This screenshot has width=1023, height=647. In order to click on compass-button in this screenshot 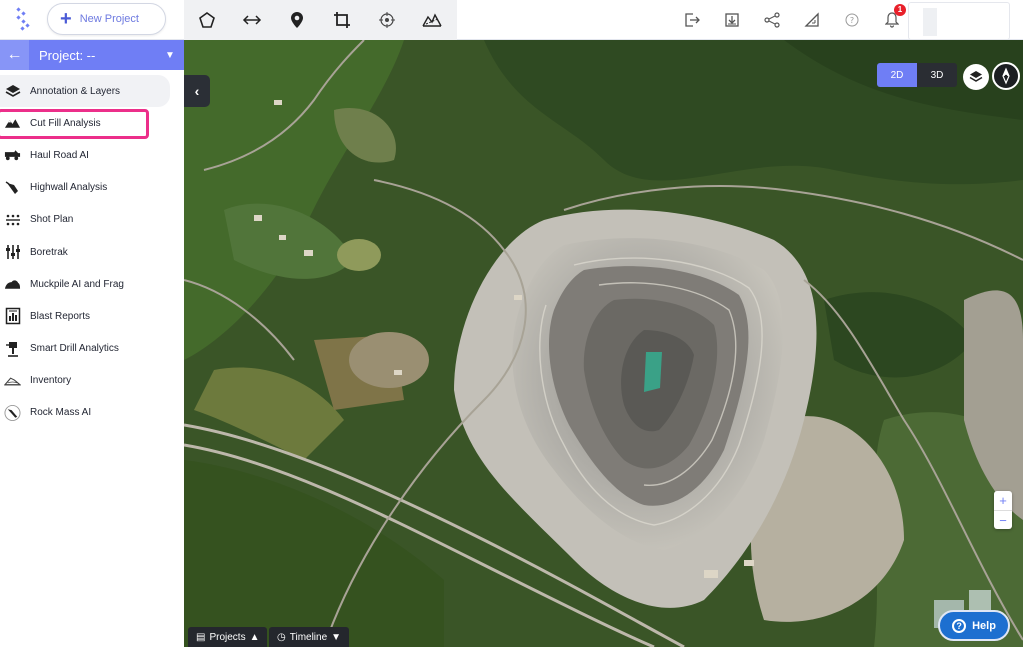, I will do `click(1006, 76)`.